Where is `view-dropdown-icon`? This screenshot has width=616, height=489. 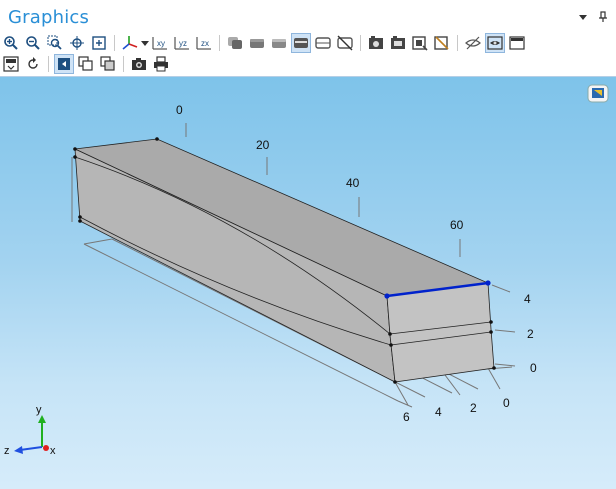
view-dropdown-icon is located at coordinates (145, 43).